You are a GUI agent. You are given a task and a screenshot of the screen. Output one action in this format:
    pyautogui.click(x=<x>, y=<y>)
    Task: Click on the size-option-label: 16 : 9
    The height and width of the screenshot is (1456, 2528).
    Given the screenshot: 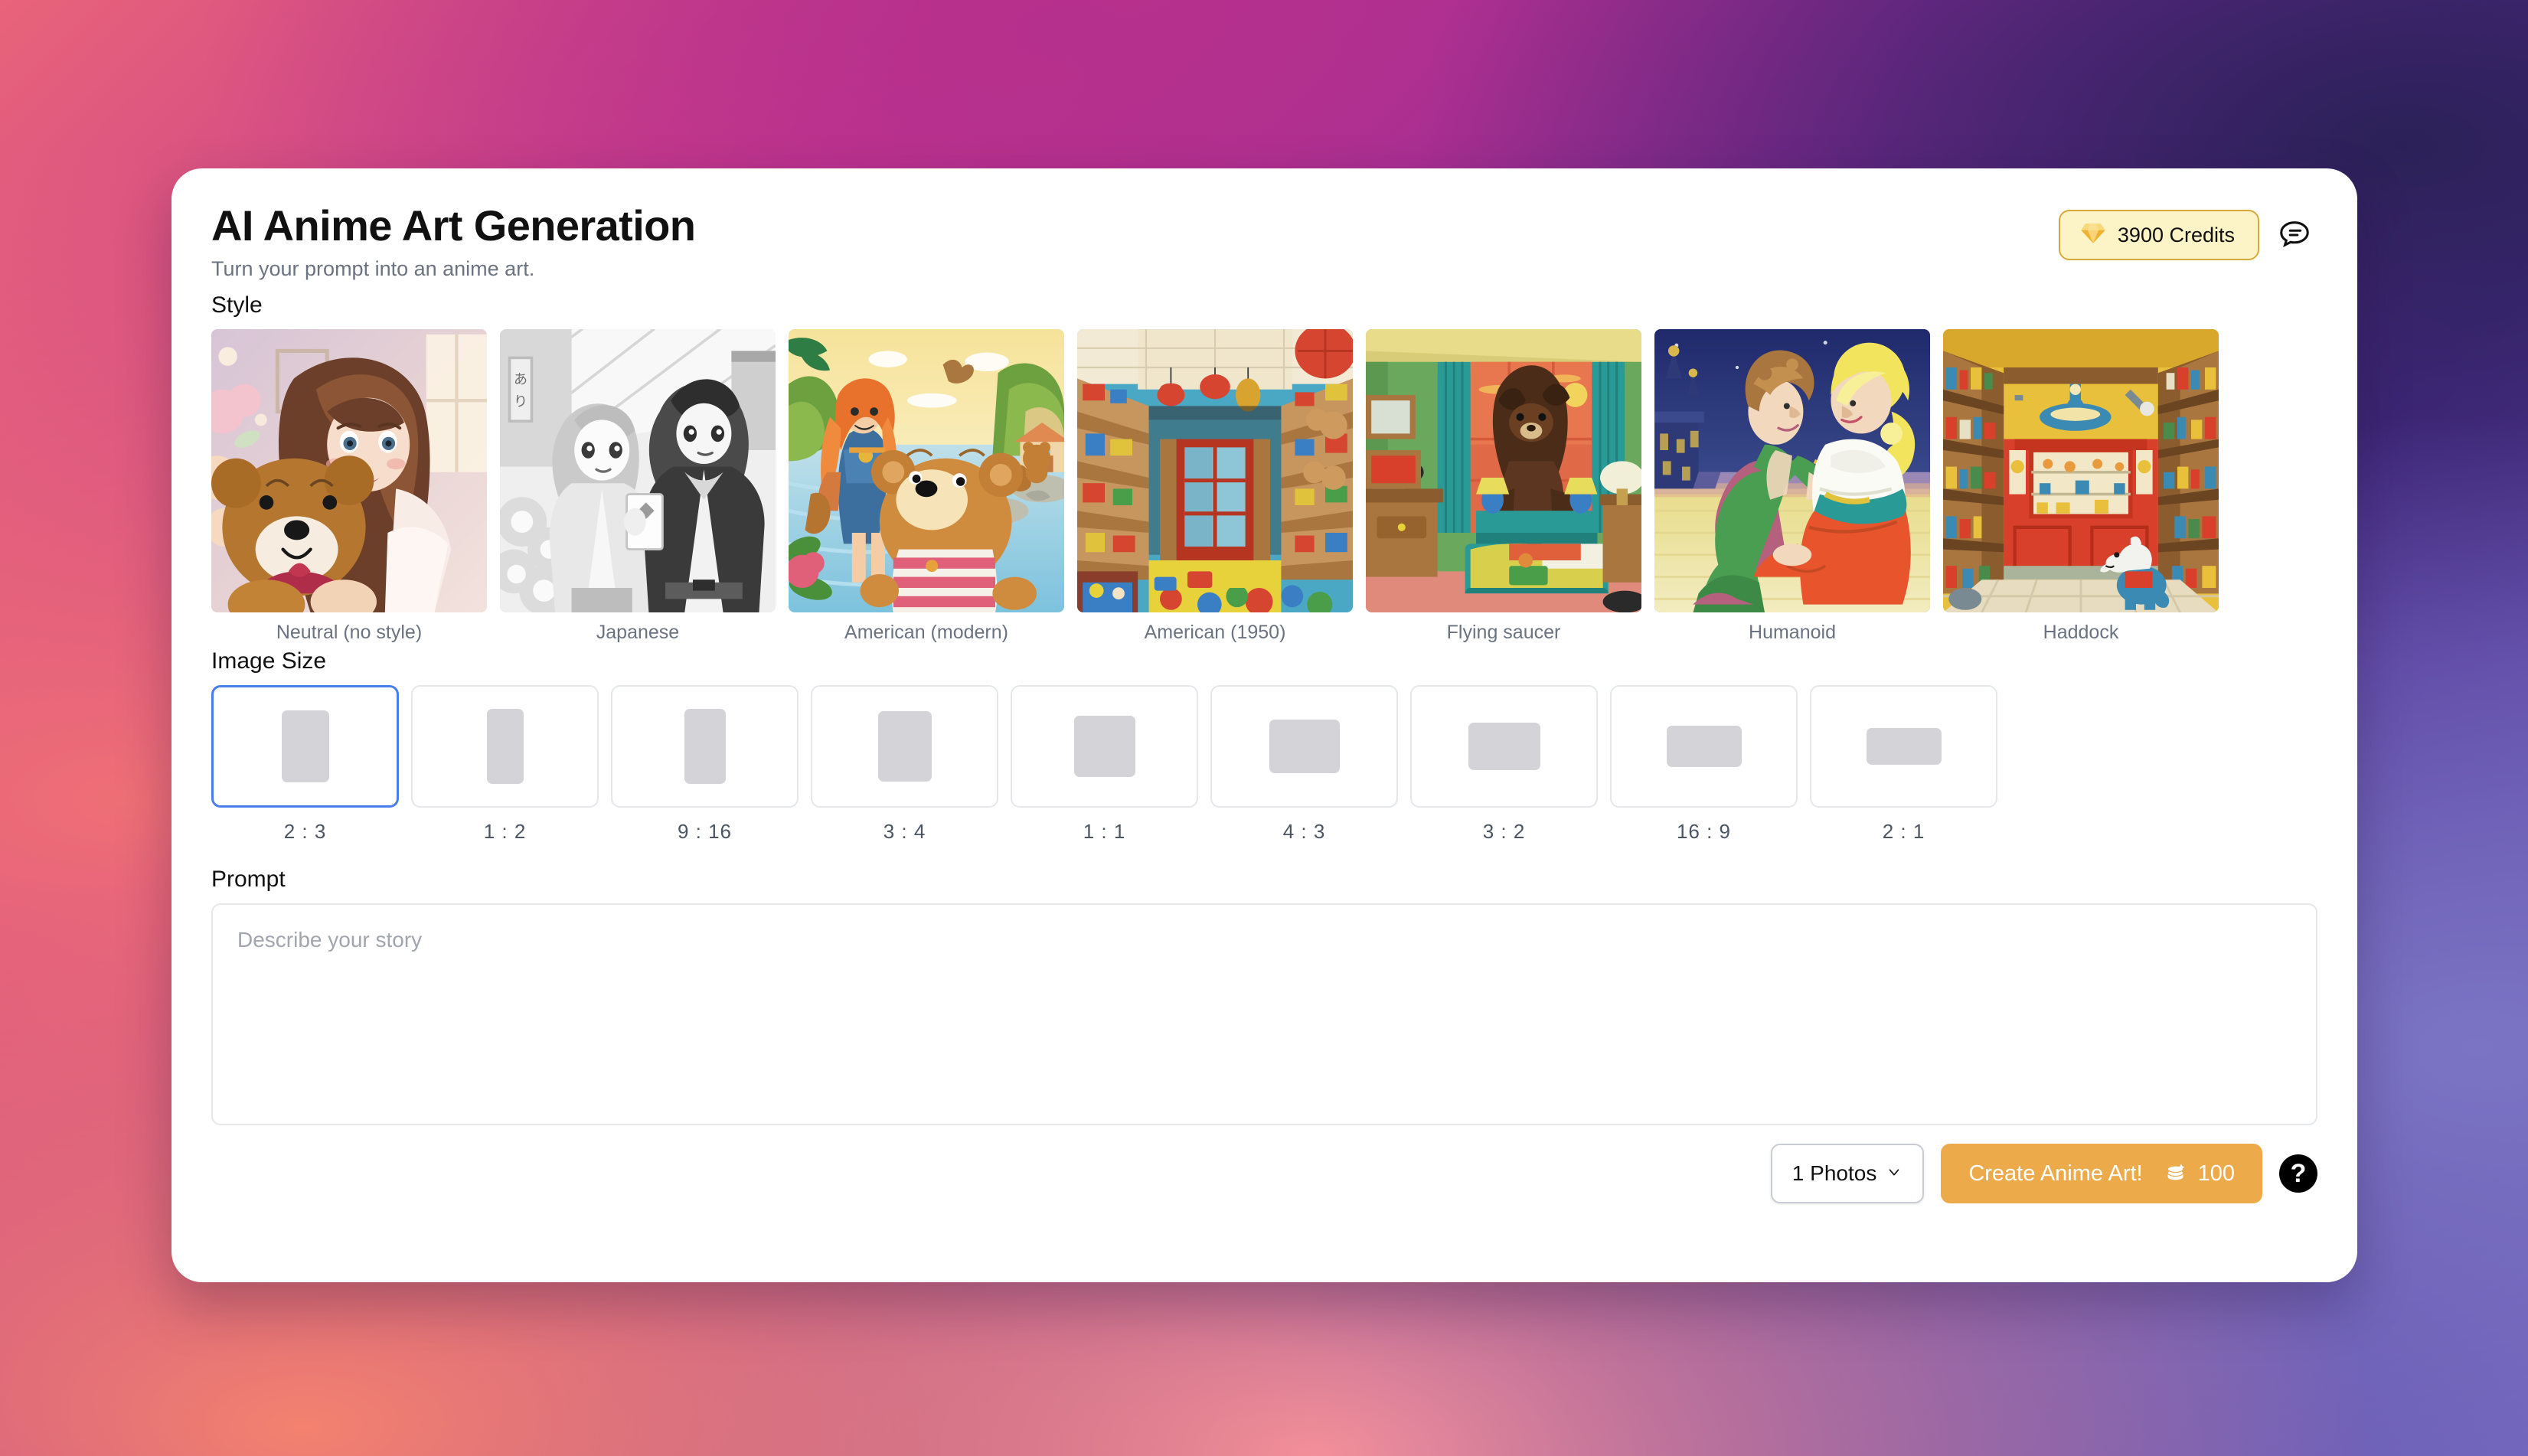 What is the action you would take?
    pyautogui.click(x=1704, y=831)
    